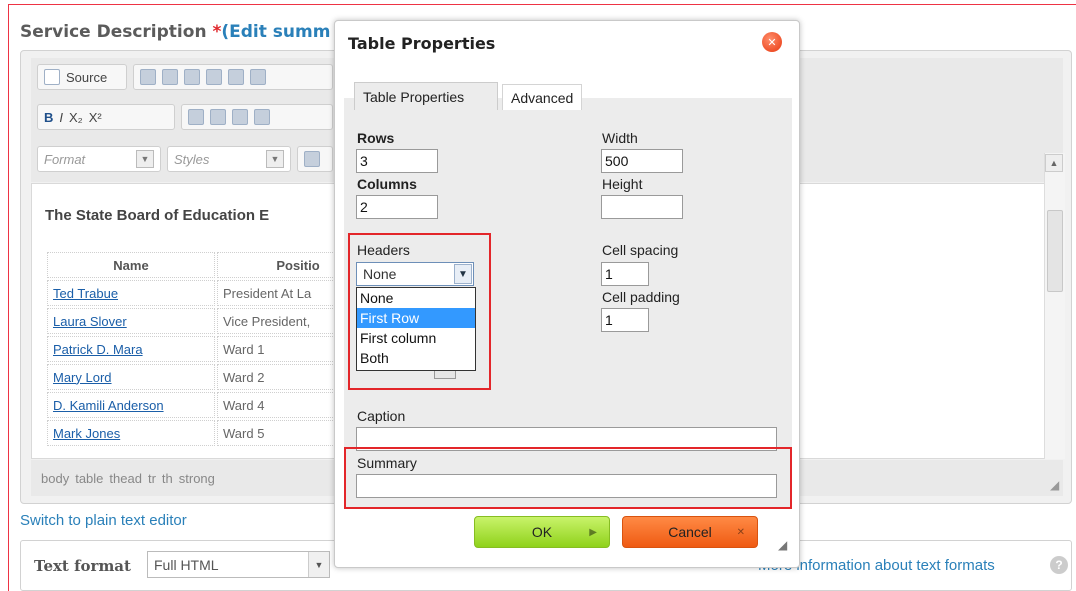  I want to click on table-icon, so click(312, 159).